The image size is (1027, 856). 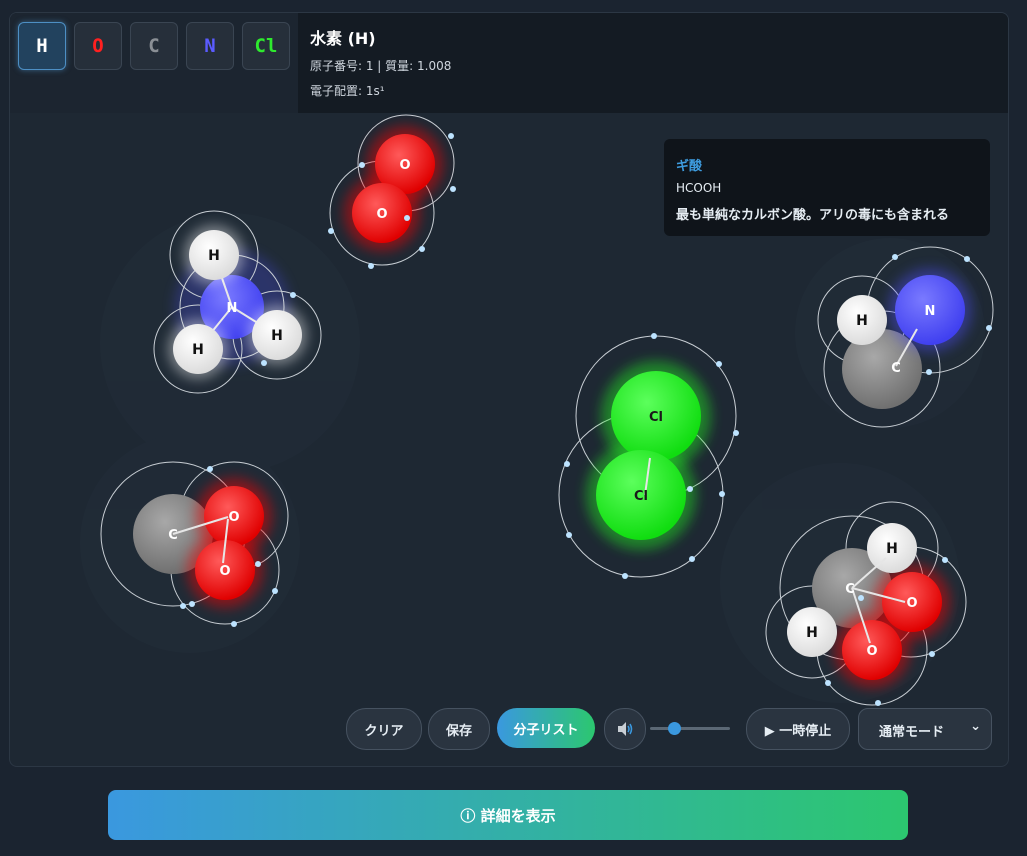 I want to click on element-symbol-o: O, so click(x=98, y=46).